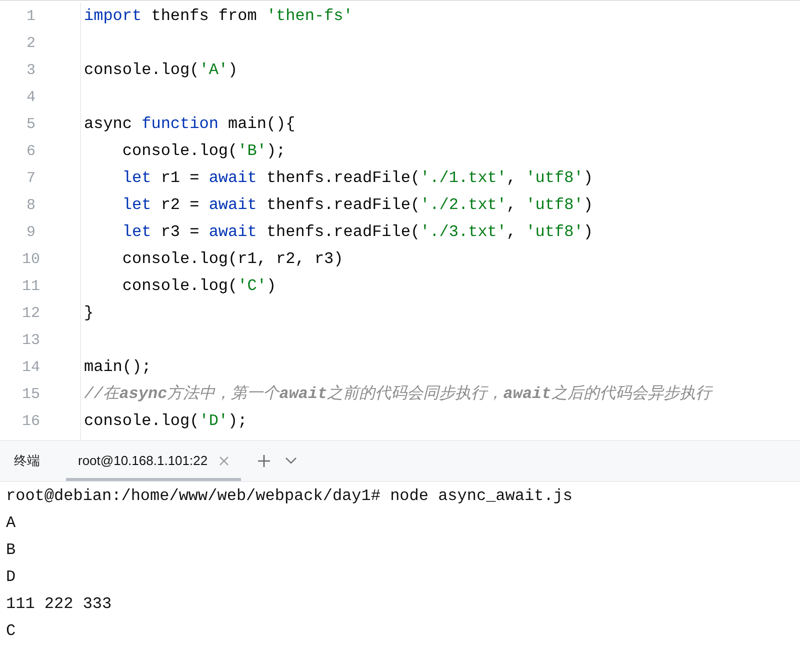 Image resolution: width=800 pixels, height=650 pixels. Describe the element at coordinates (30, 395) in the screenshot. I see `line-number: 15` at that location.